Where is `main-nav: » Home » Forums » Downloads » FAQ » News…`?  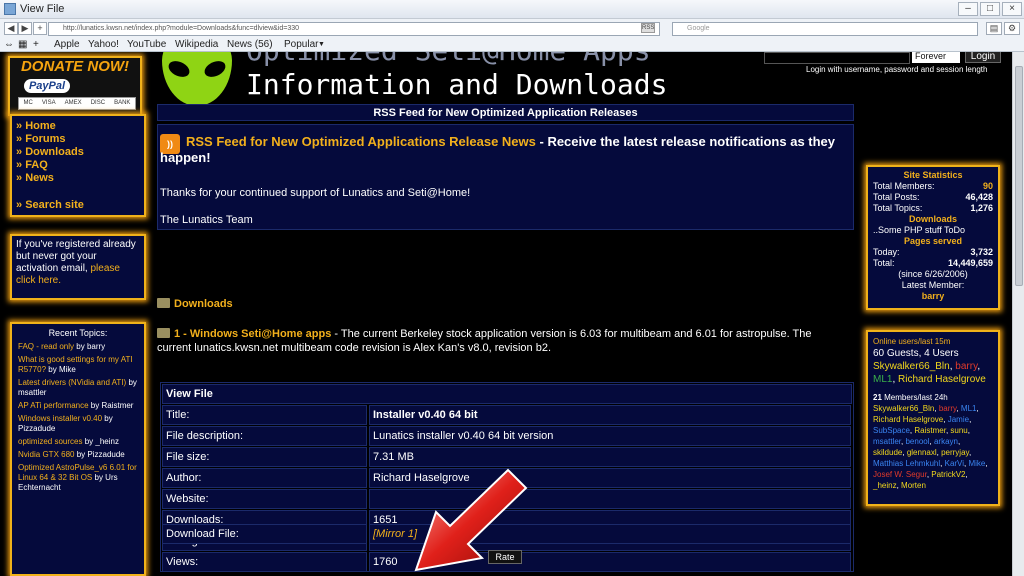 main-nav: » Home » Forums » Downloads » FAQ » News… is located at coordinates (78, 165).